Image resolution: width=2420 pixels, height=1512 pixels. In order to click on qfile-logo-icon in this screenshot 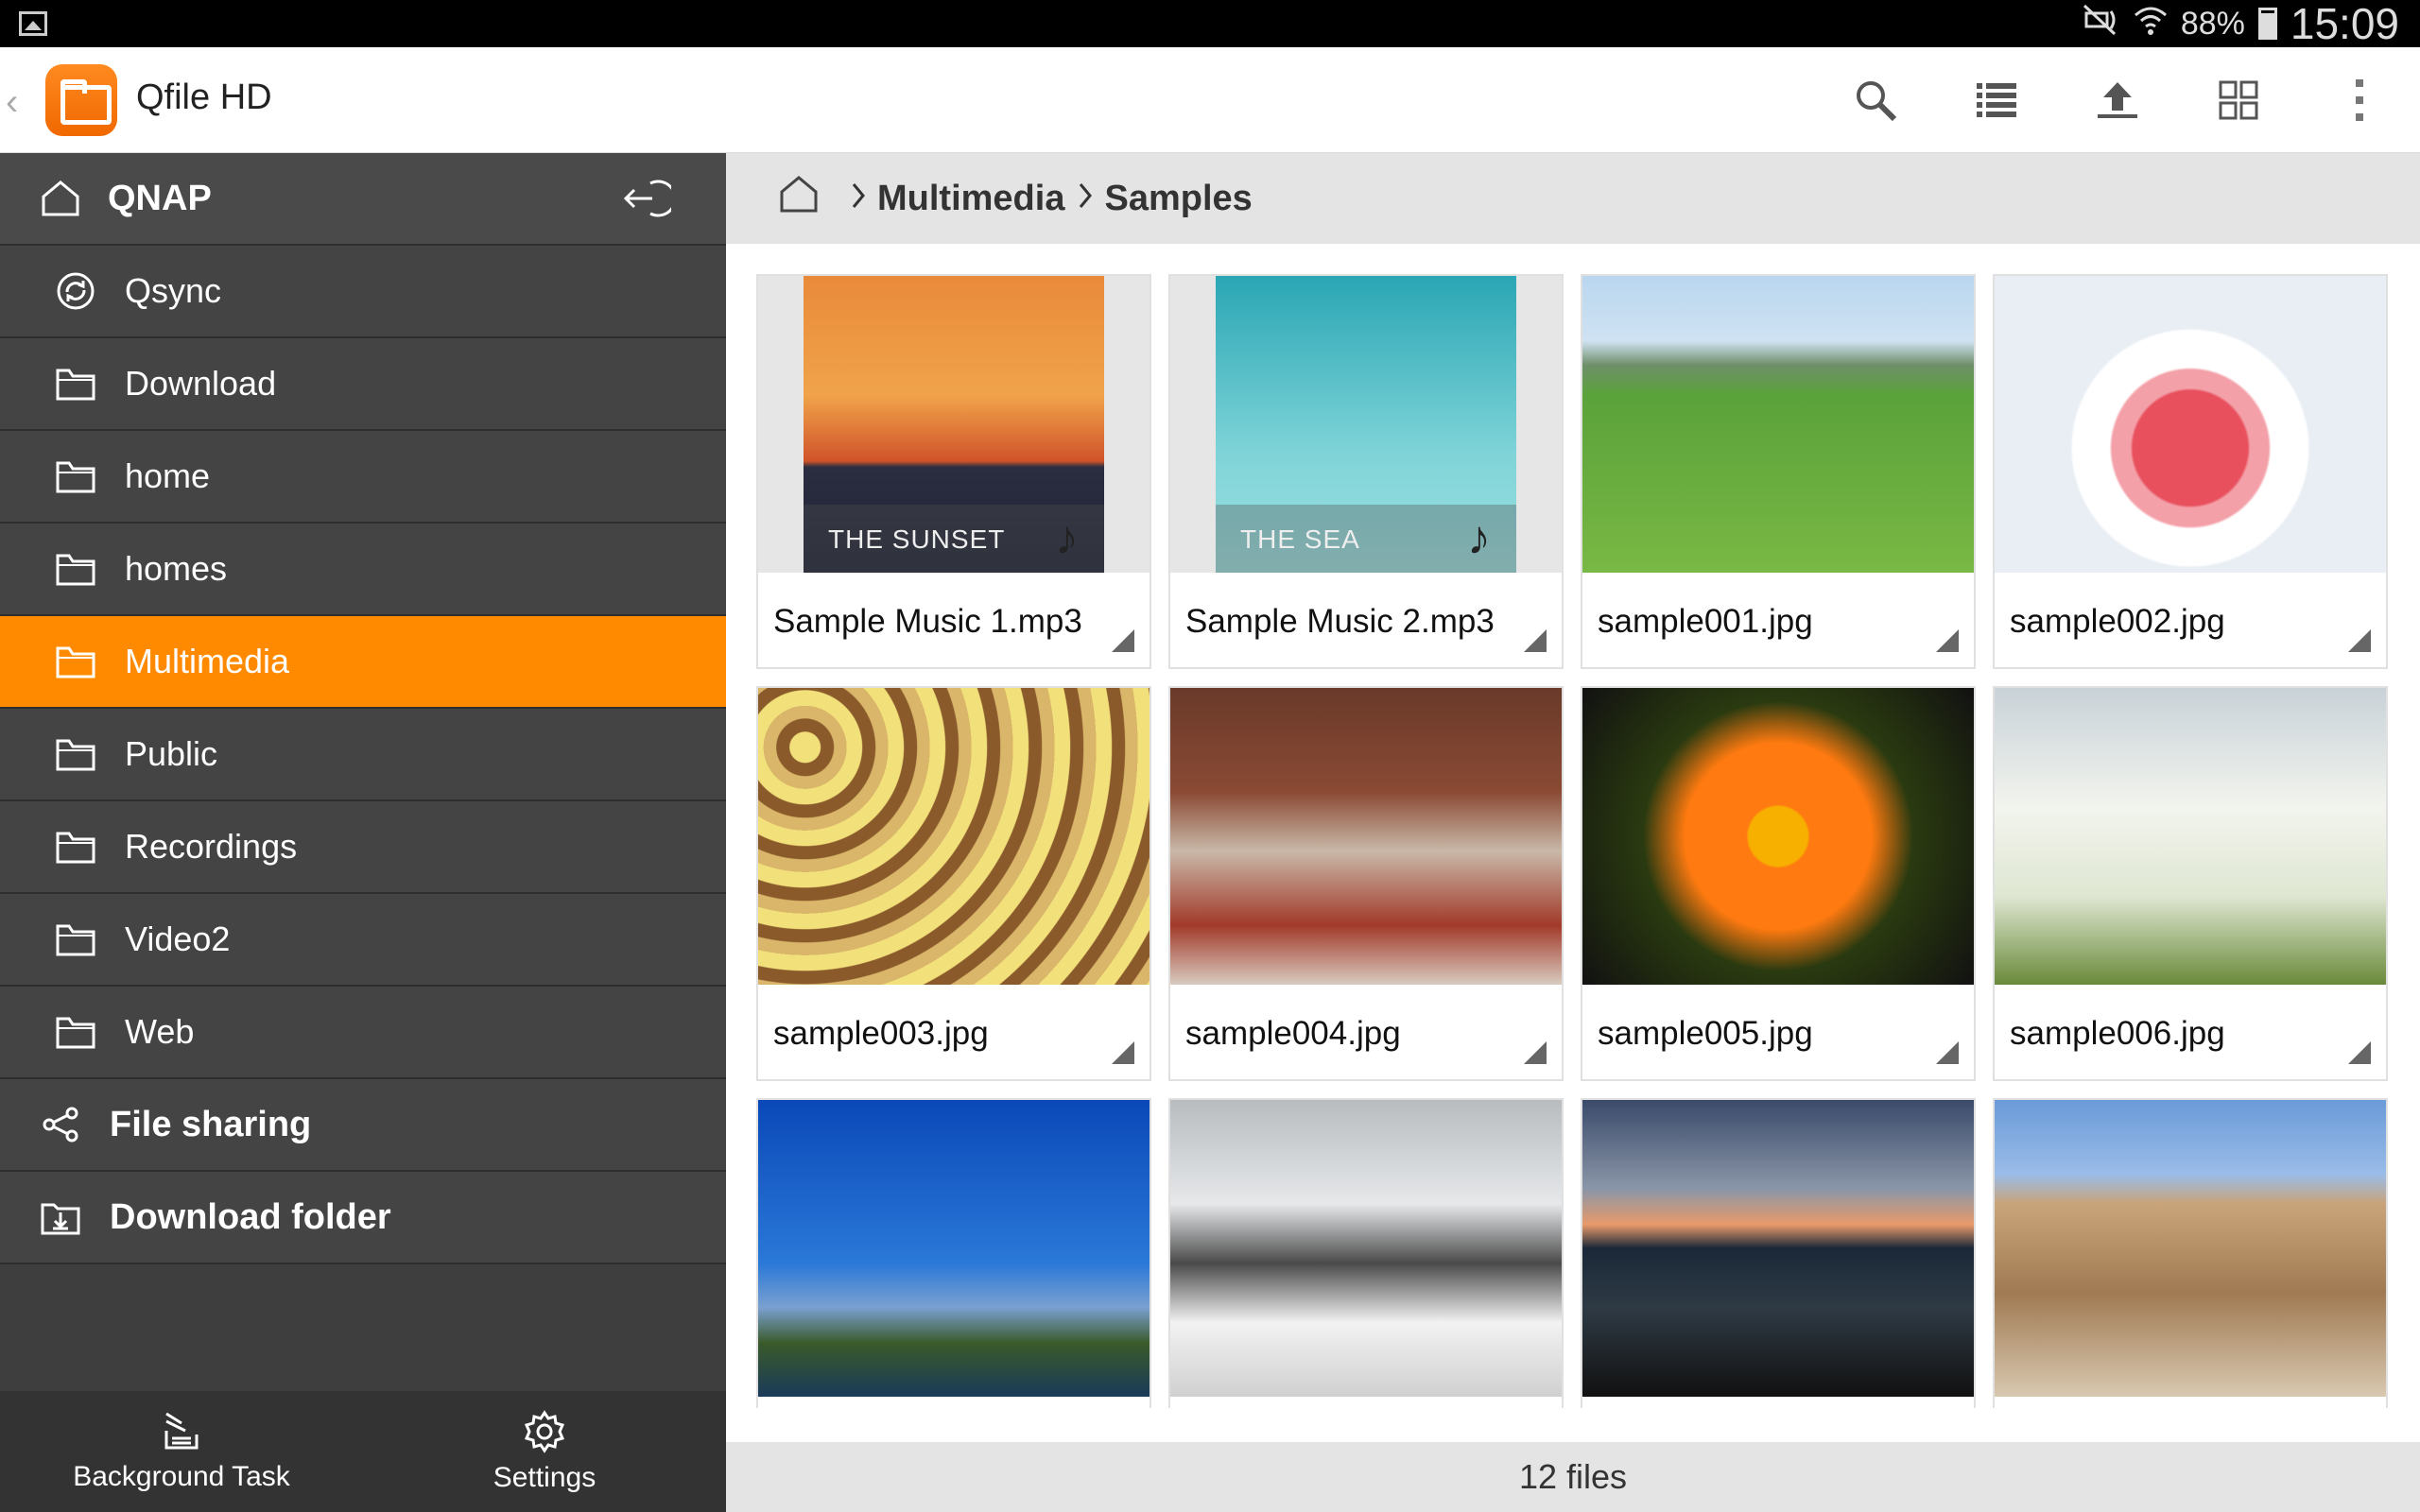, I will do `click(81, 100)`.